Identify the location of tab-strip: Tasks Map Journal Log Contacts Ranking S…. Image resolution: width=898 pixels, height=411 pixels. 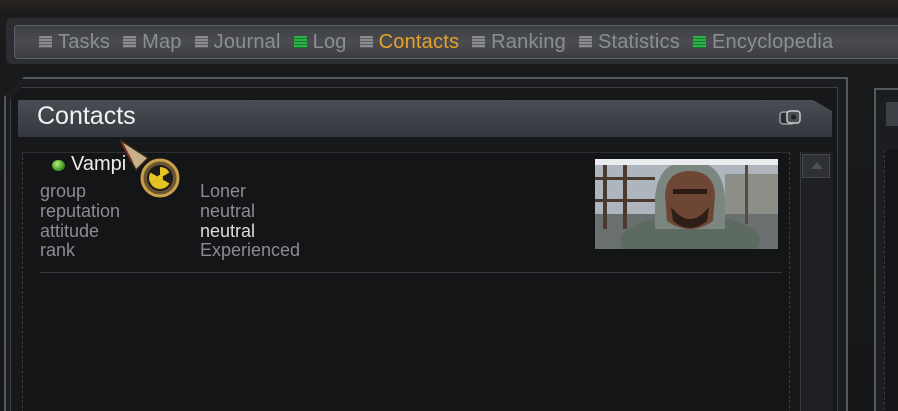
(456, 42).